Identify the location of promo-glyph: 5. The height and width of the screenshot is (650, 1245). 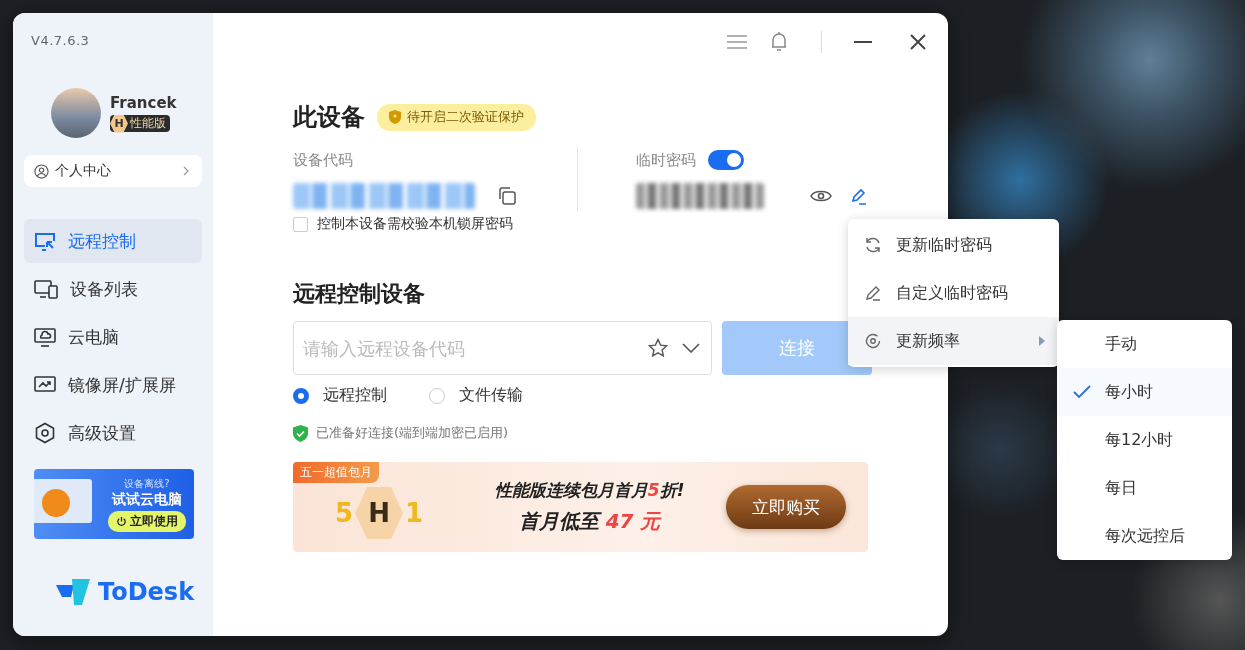
(344, 513).